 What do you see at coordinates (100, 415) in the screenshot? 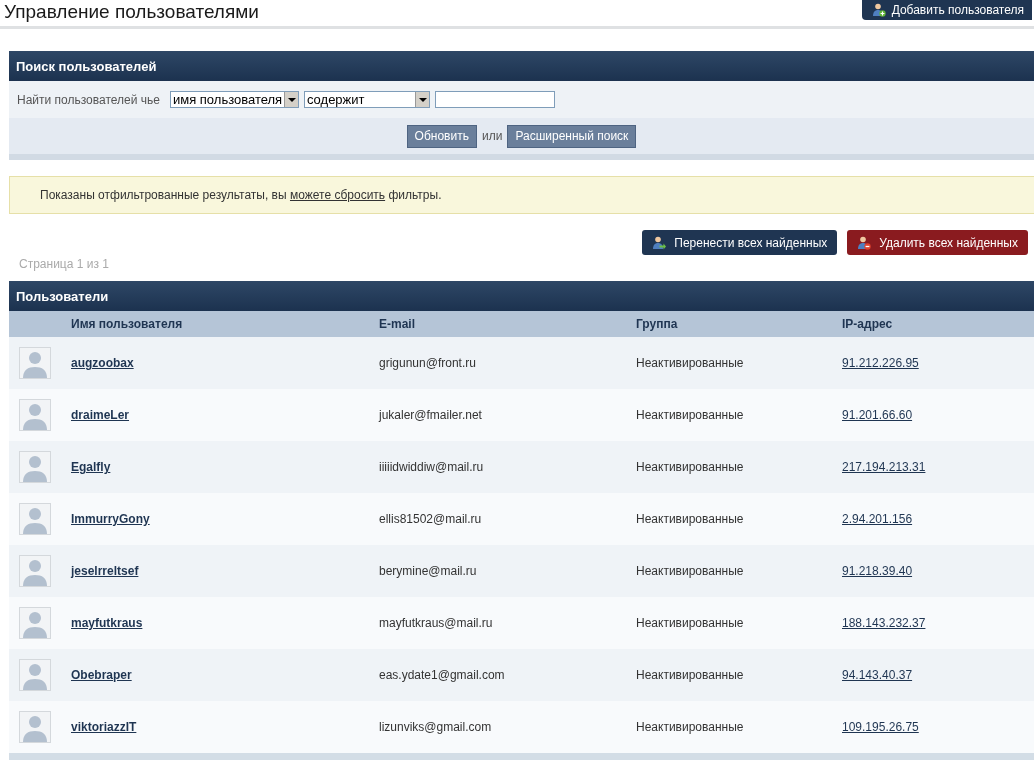
I see `username-link: draimeLer` at bounding box center [100, 415].